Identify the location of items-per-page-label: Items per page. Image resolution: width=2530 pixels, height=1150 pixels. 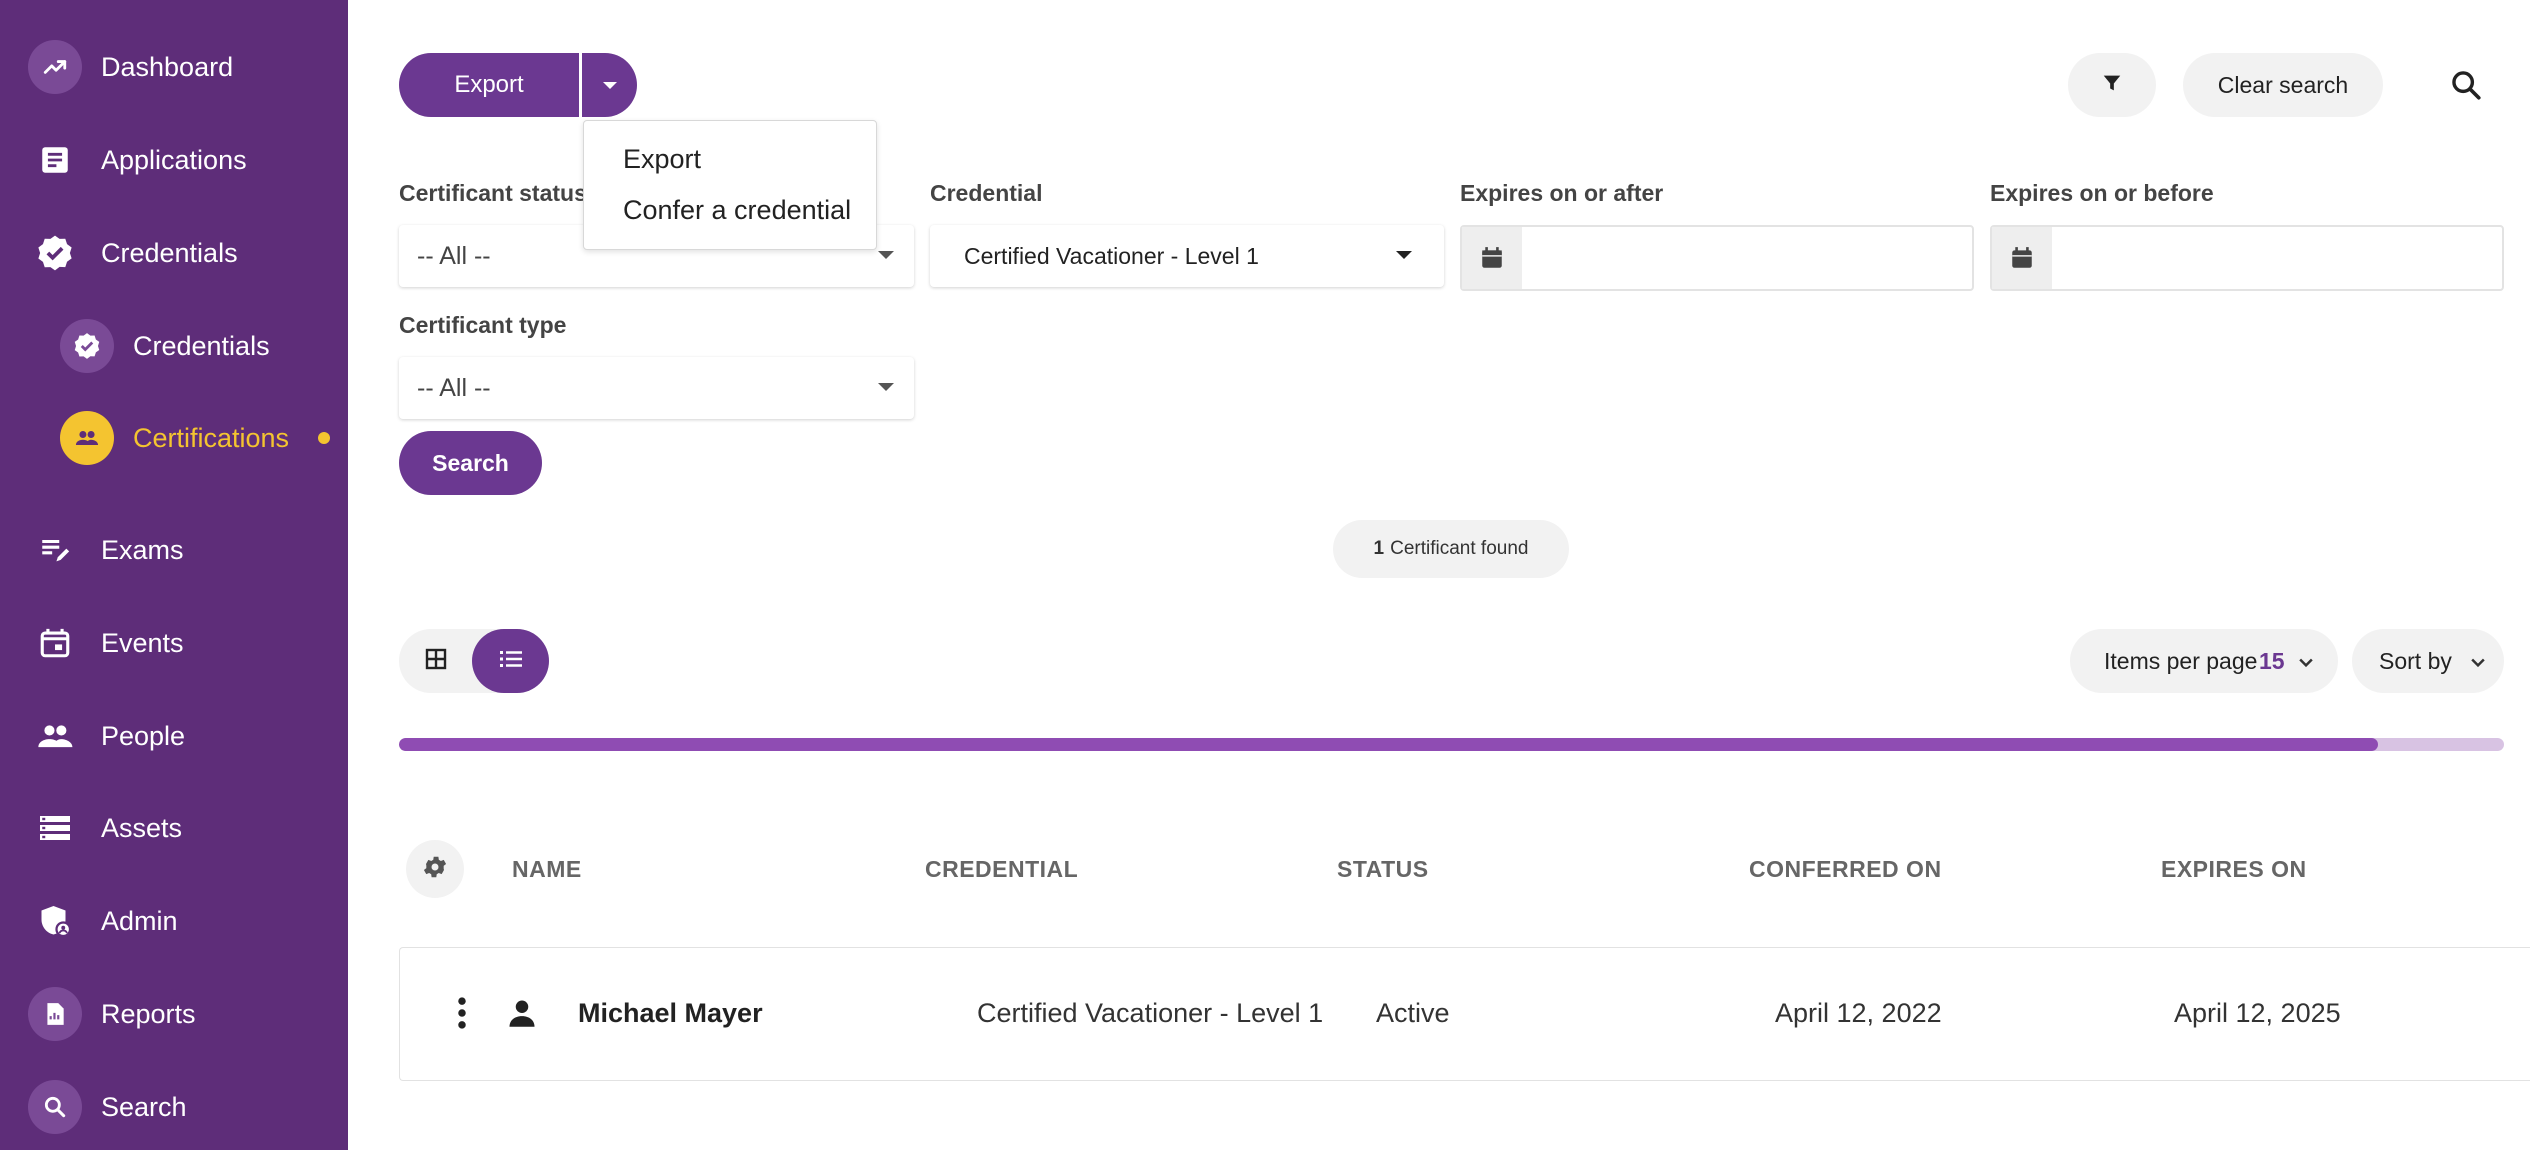
(2181, 660).